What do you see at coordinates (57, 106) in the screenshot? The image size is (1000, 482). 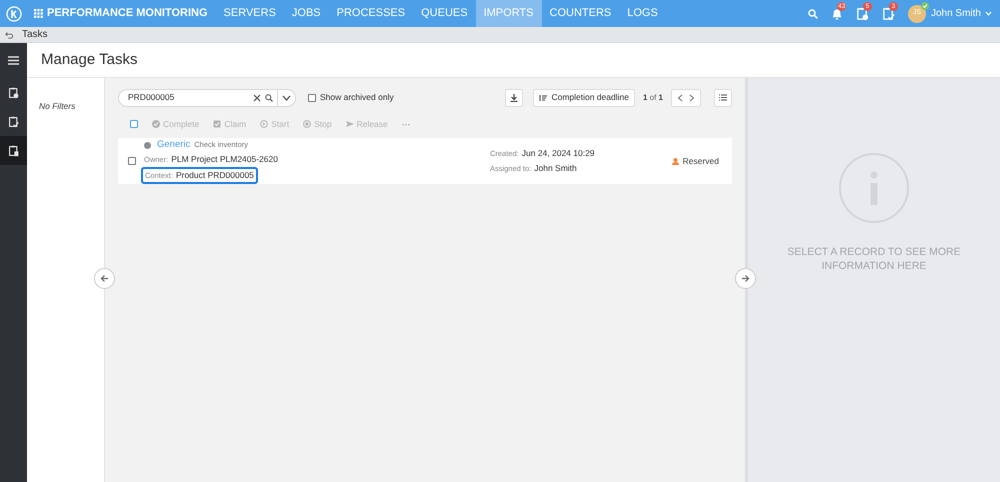 I see `filters-label: No Filters` at bounding box center [57, 106].